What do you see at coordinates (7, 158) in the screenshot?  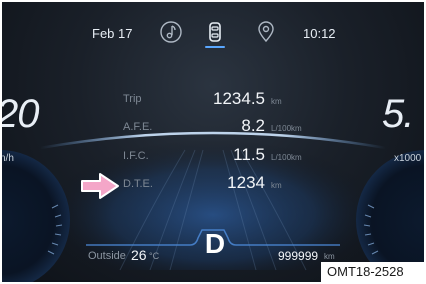 I see `speedometer-unit: n/h` at bounding box center [7, 158].